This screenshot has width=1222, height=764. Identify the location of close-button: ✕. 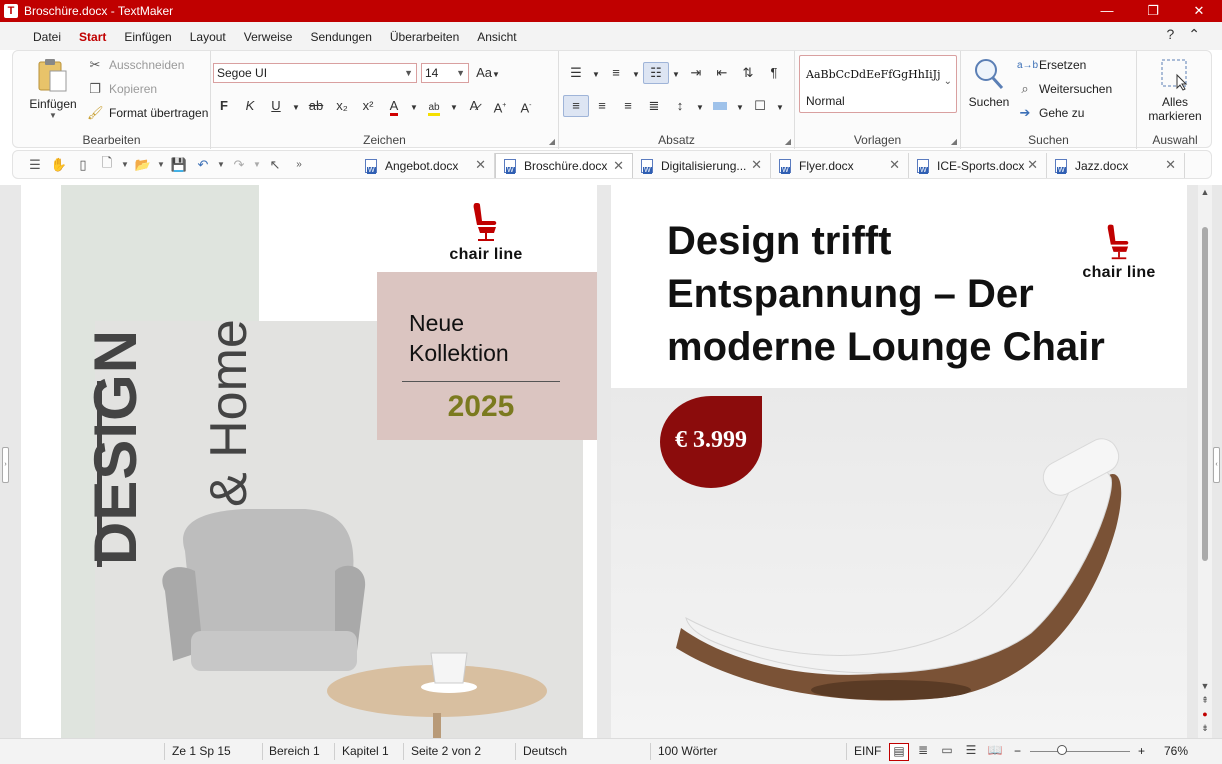
(1199, 11).